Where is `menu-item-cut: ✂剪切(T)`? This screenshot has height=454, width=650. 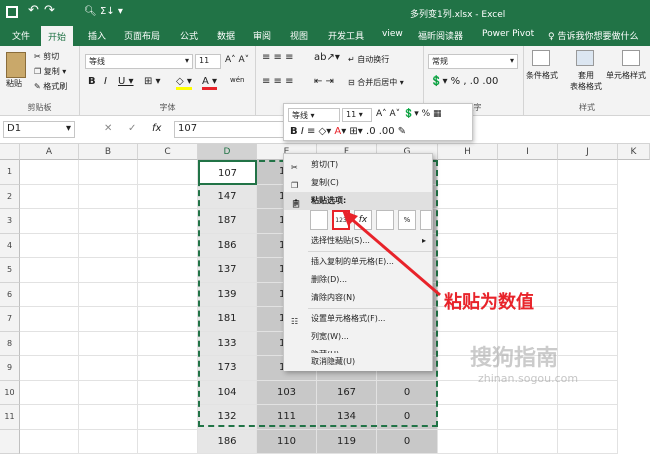 menu-item-cut: ✂剪切(T) is located at coordinates (358, 165).